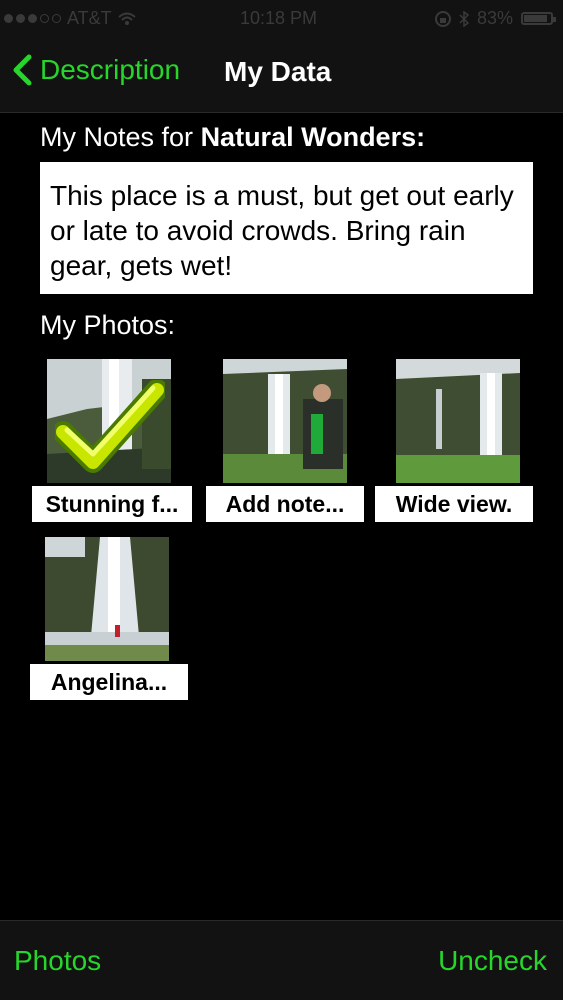  What do you see at coordinates (32, 18) in the screenshot?
I see `signal-strength-icon` at bounding box center [32, 18].